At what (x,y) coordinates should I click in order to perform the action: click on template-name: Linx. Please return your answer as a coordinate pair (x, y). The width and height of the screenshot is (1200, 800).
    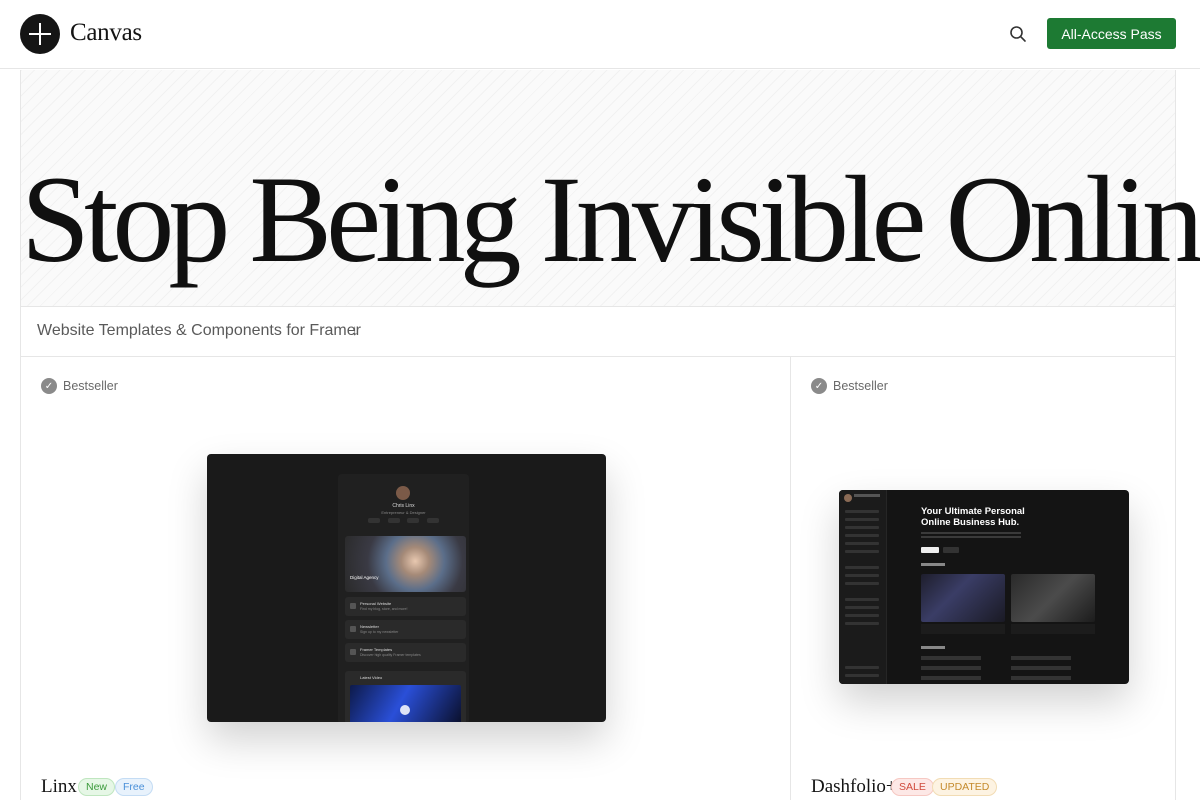
    Looking at the image, I should click on (59, 787).